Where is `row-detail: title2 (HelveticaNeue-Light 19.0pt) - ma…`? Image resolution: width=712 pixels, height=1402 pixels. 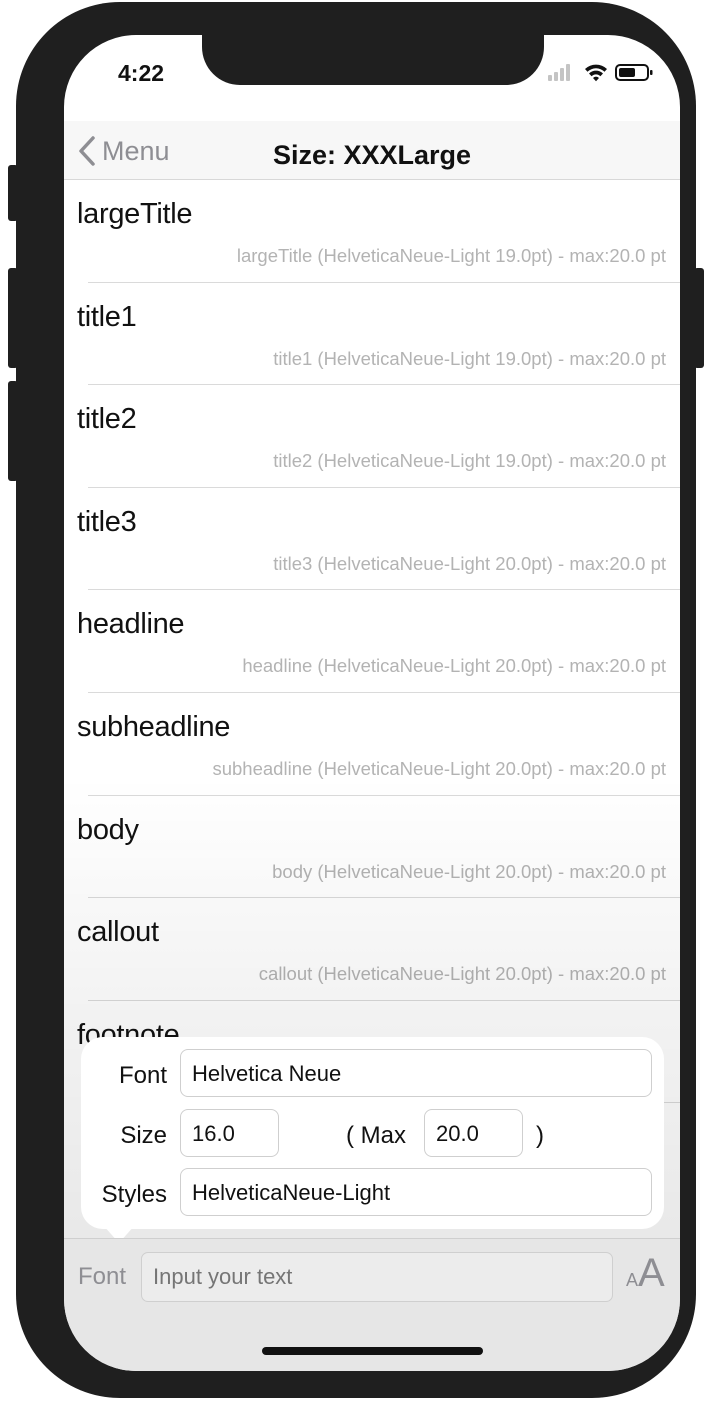
row-detail: title2 (HelveticaNeue-Light 19.0pt) - ma… is located at coordinates (469, 461).